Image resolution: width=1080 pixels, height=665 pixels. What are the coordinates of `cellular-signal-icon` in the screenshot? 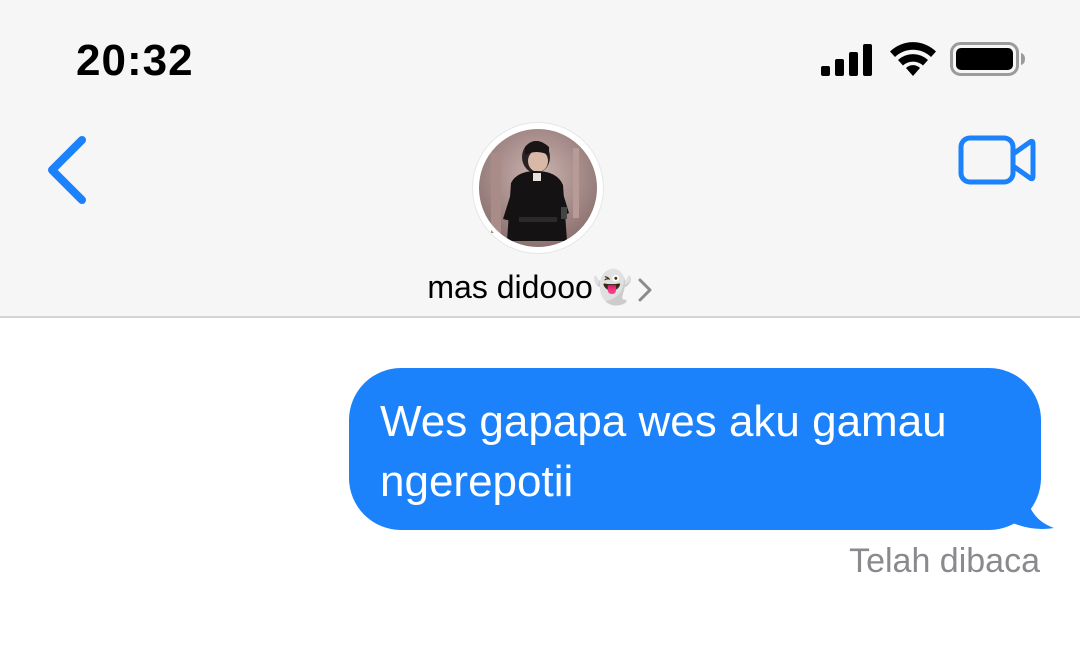 It's located at (846, 60).